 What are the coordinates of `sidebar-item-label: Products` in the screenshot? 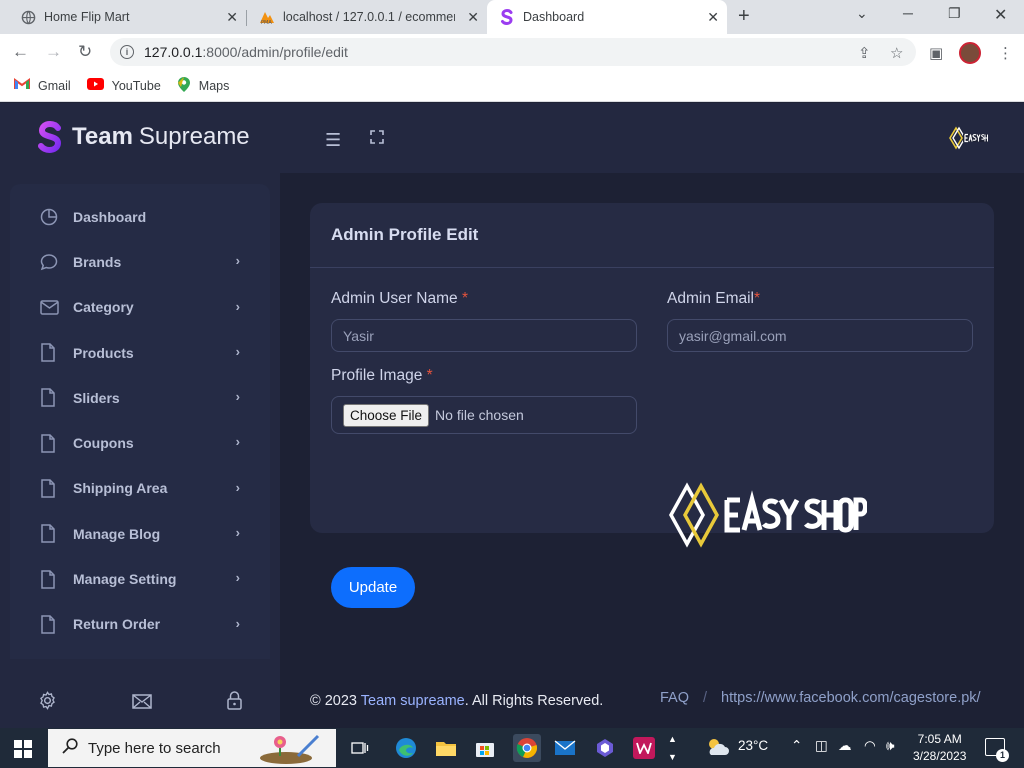 It's located at (103, 352).